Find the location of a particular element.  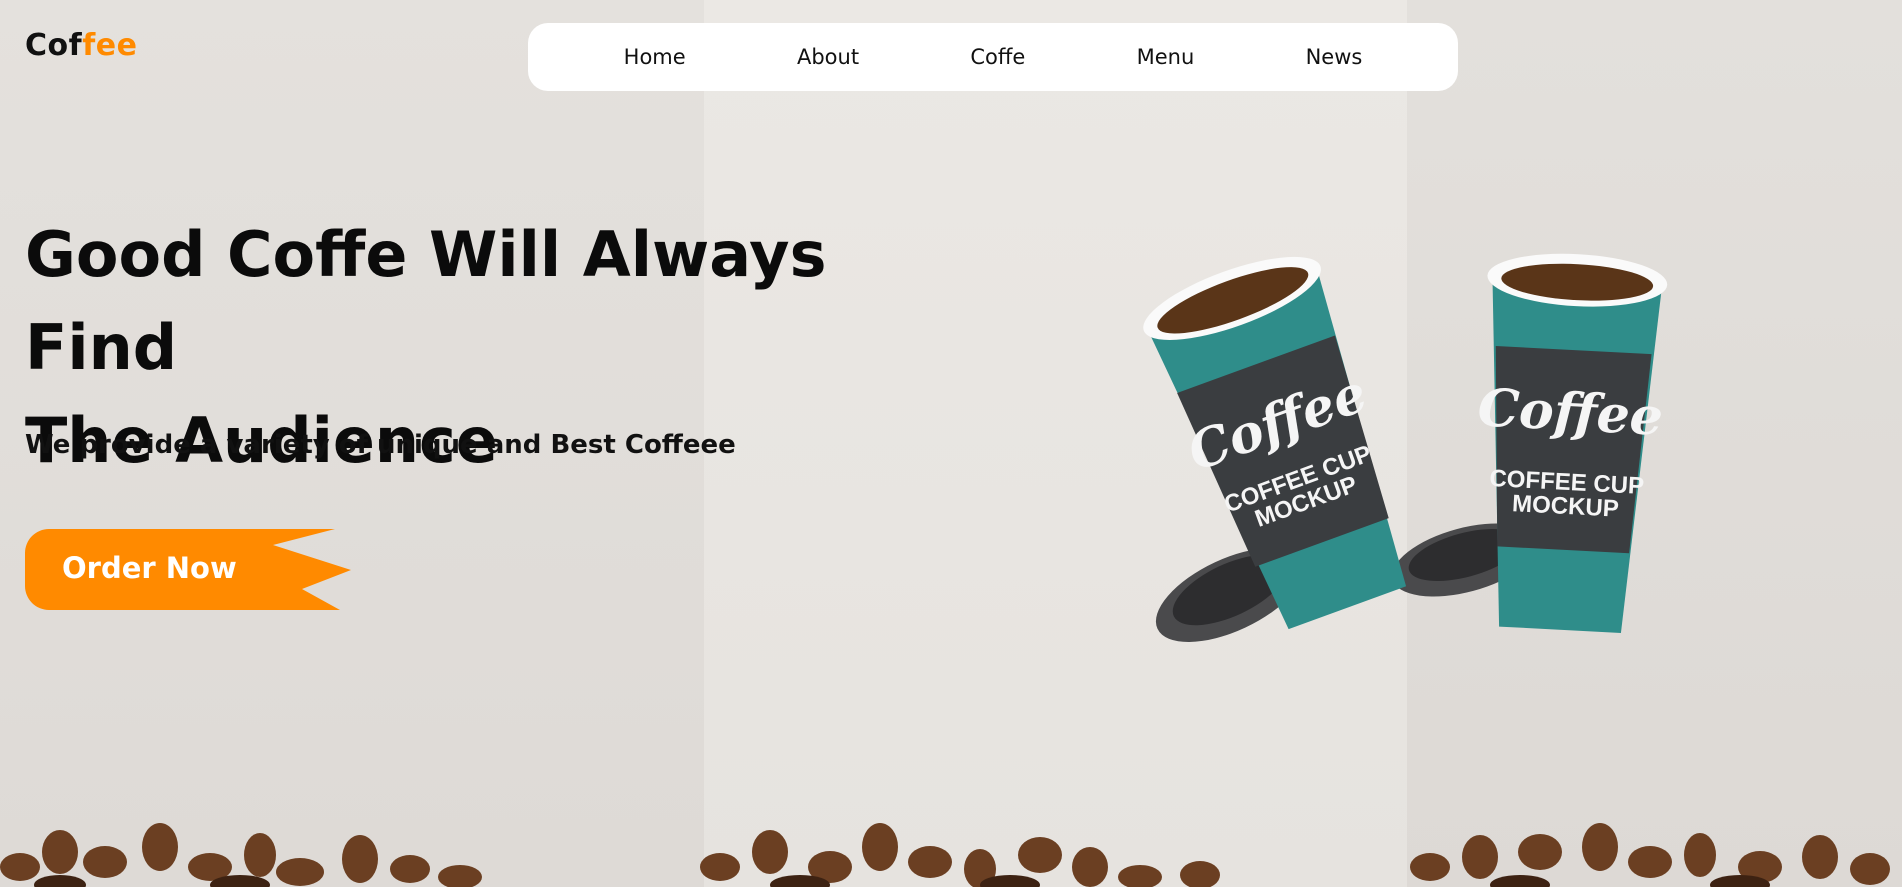

brand-logo-part1: Cof is located at coordinates (54, 45).